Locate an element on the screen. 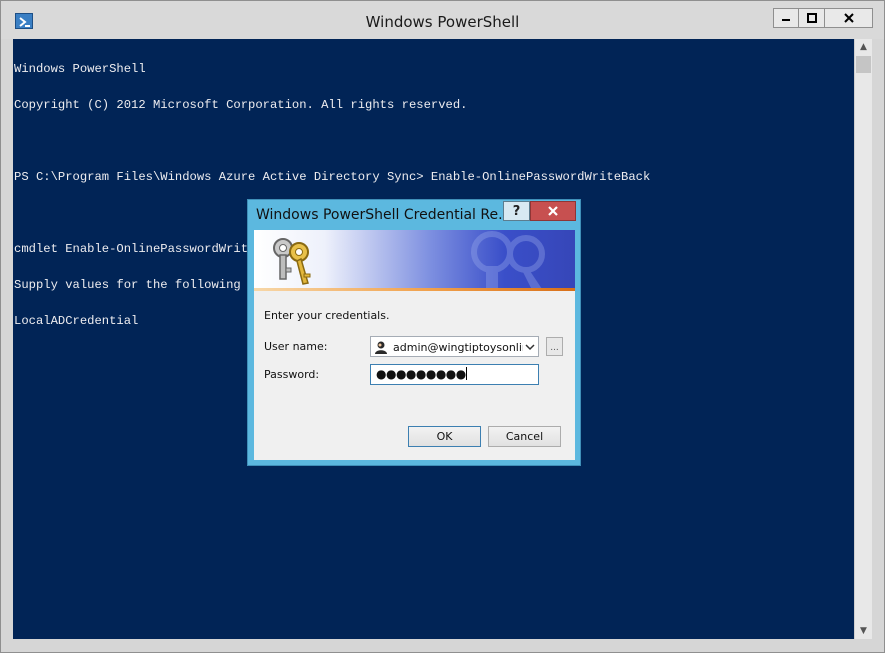  dialog-close-button is located at coordinates (553, 211).